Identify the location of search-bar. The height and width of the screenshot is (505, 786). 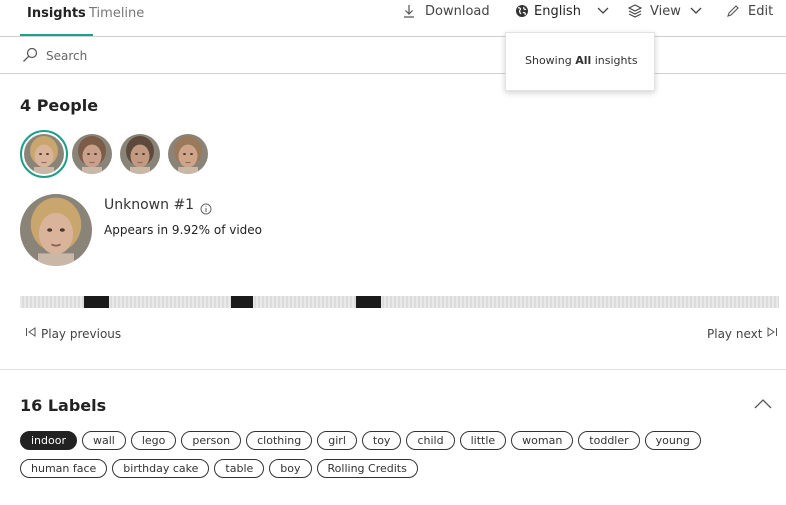
(393, 56).